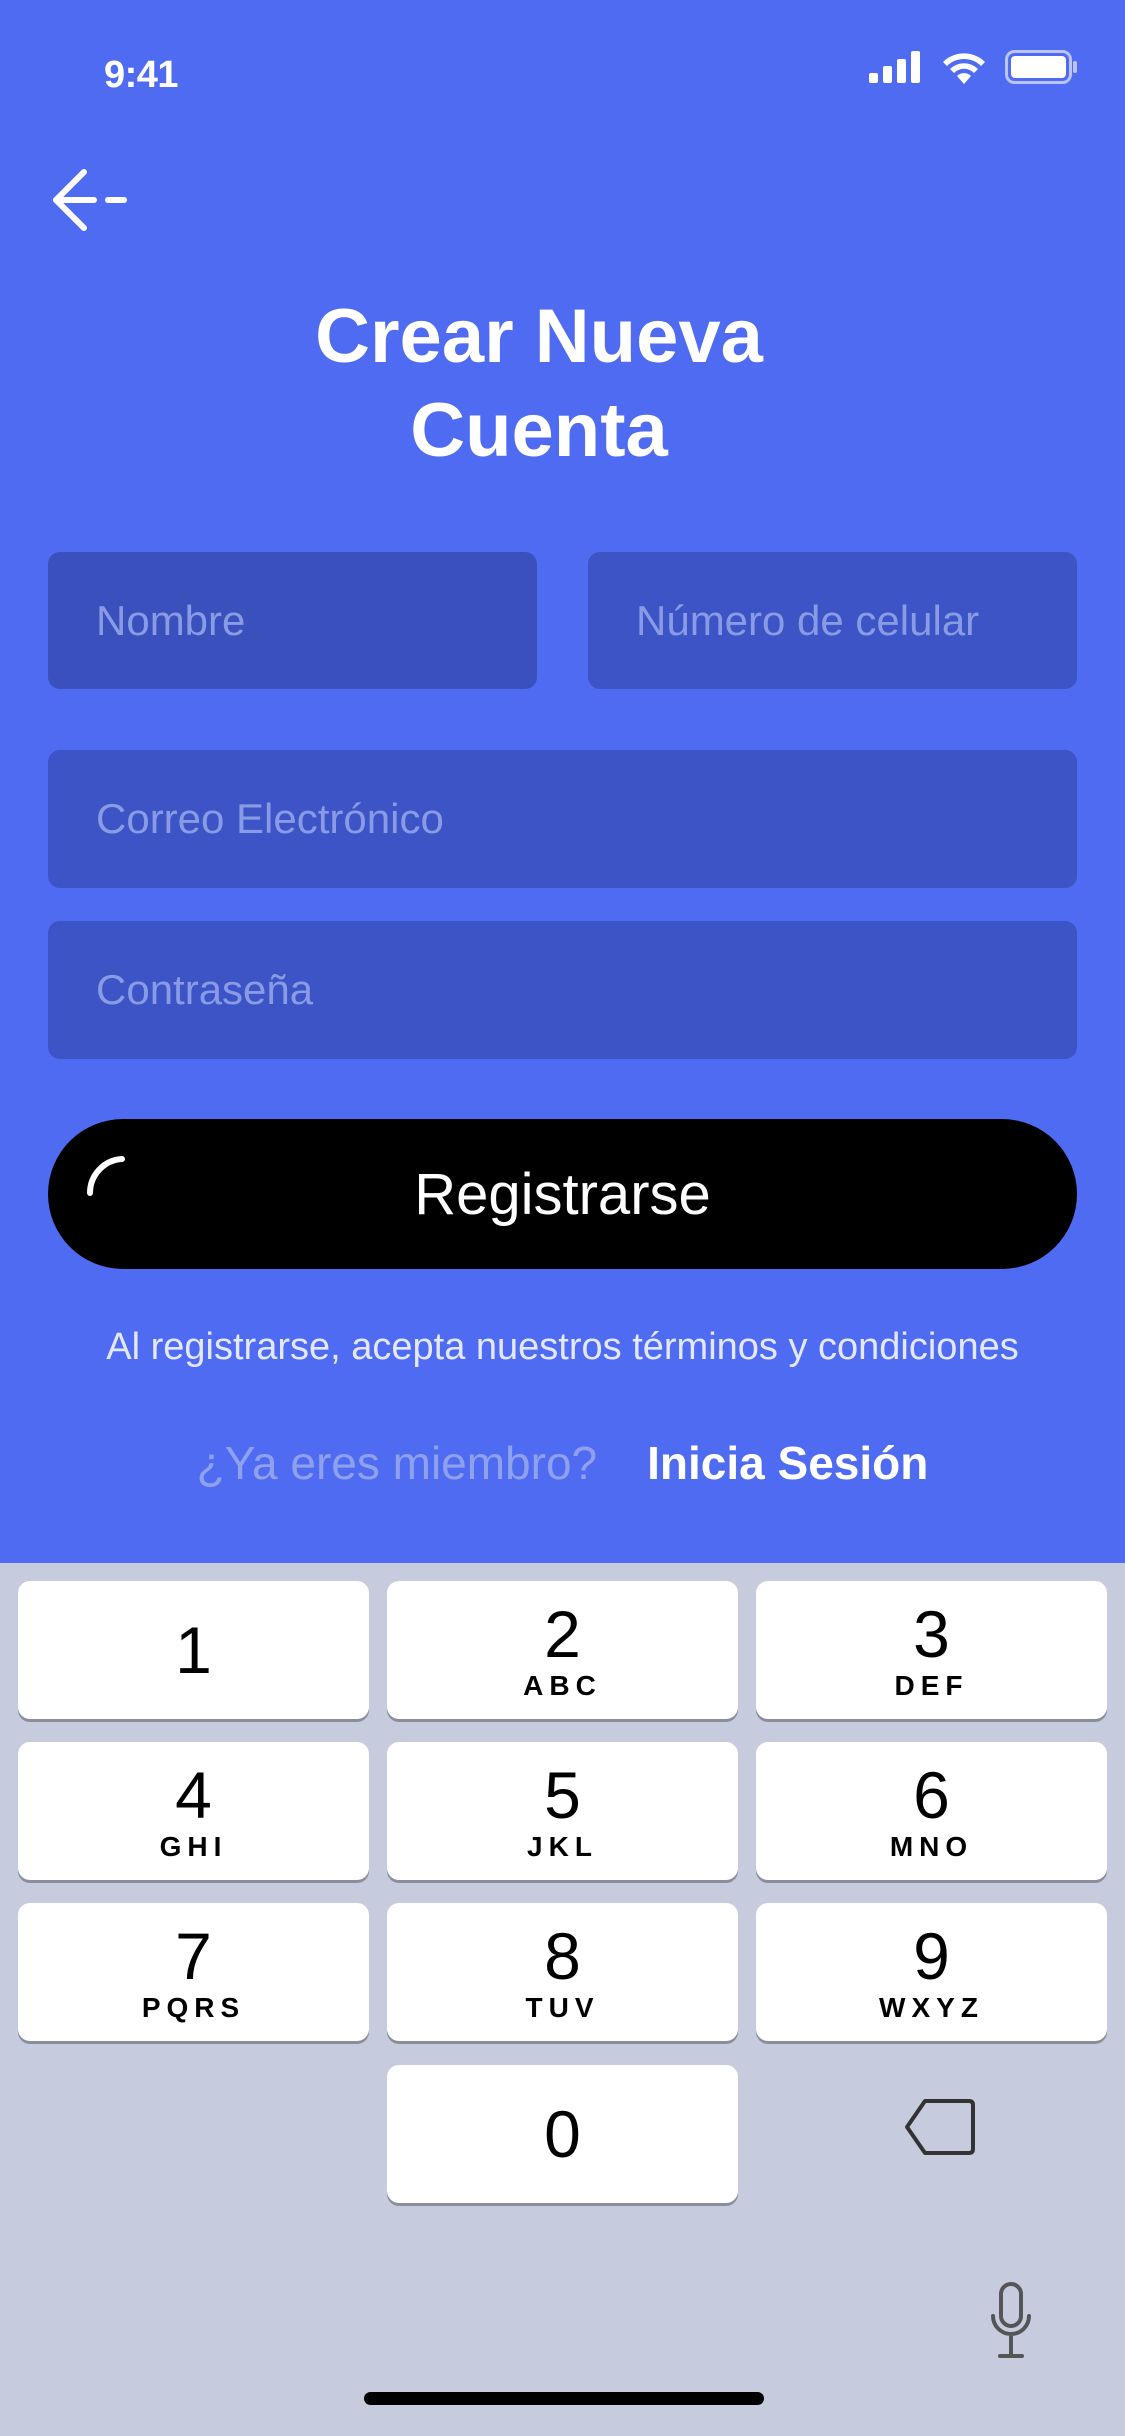  What do you see at coordinates (193, 1846) in the screenshot?
I see `key-letters: GHI` at bounding box center [193, 1846].